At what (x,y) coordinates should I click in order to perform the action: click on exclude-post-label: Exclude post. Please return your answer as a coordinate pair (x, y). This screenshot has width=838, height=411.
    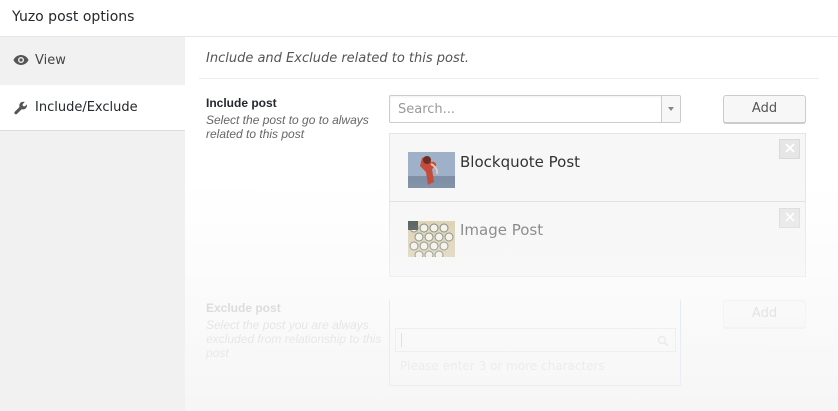
    Looking at the image, I should click on (243, 308).